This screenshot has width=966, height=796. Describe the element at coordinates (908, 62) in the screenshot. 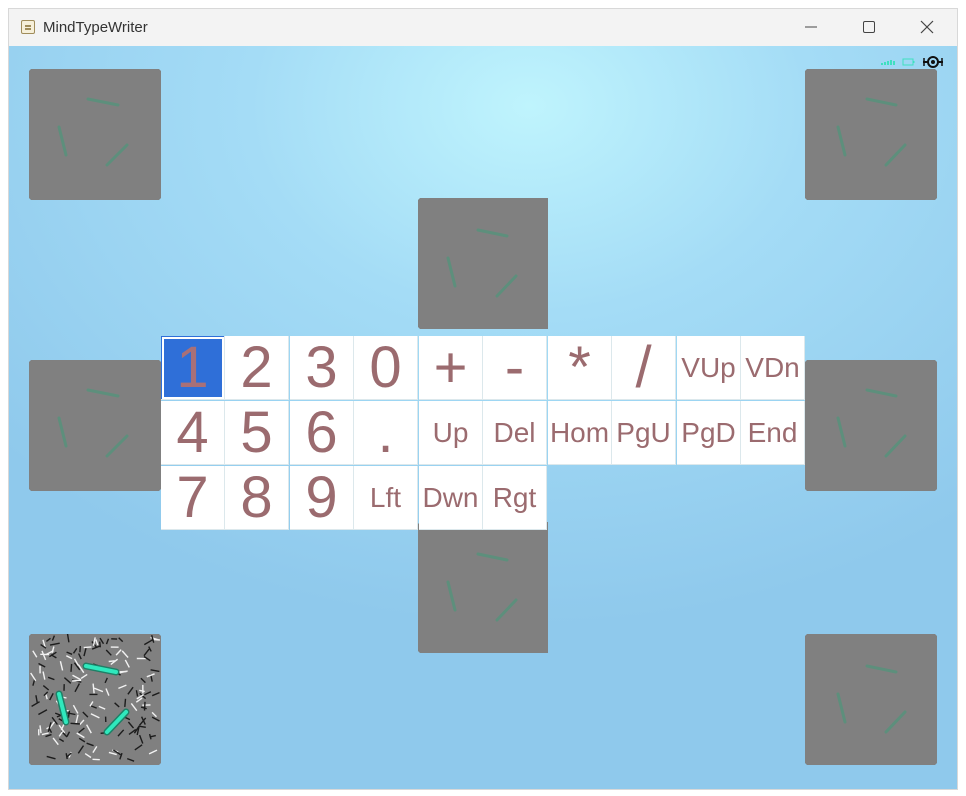

I see `battery-icon` at that location.